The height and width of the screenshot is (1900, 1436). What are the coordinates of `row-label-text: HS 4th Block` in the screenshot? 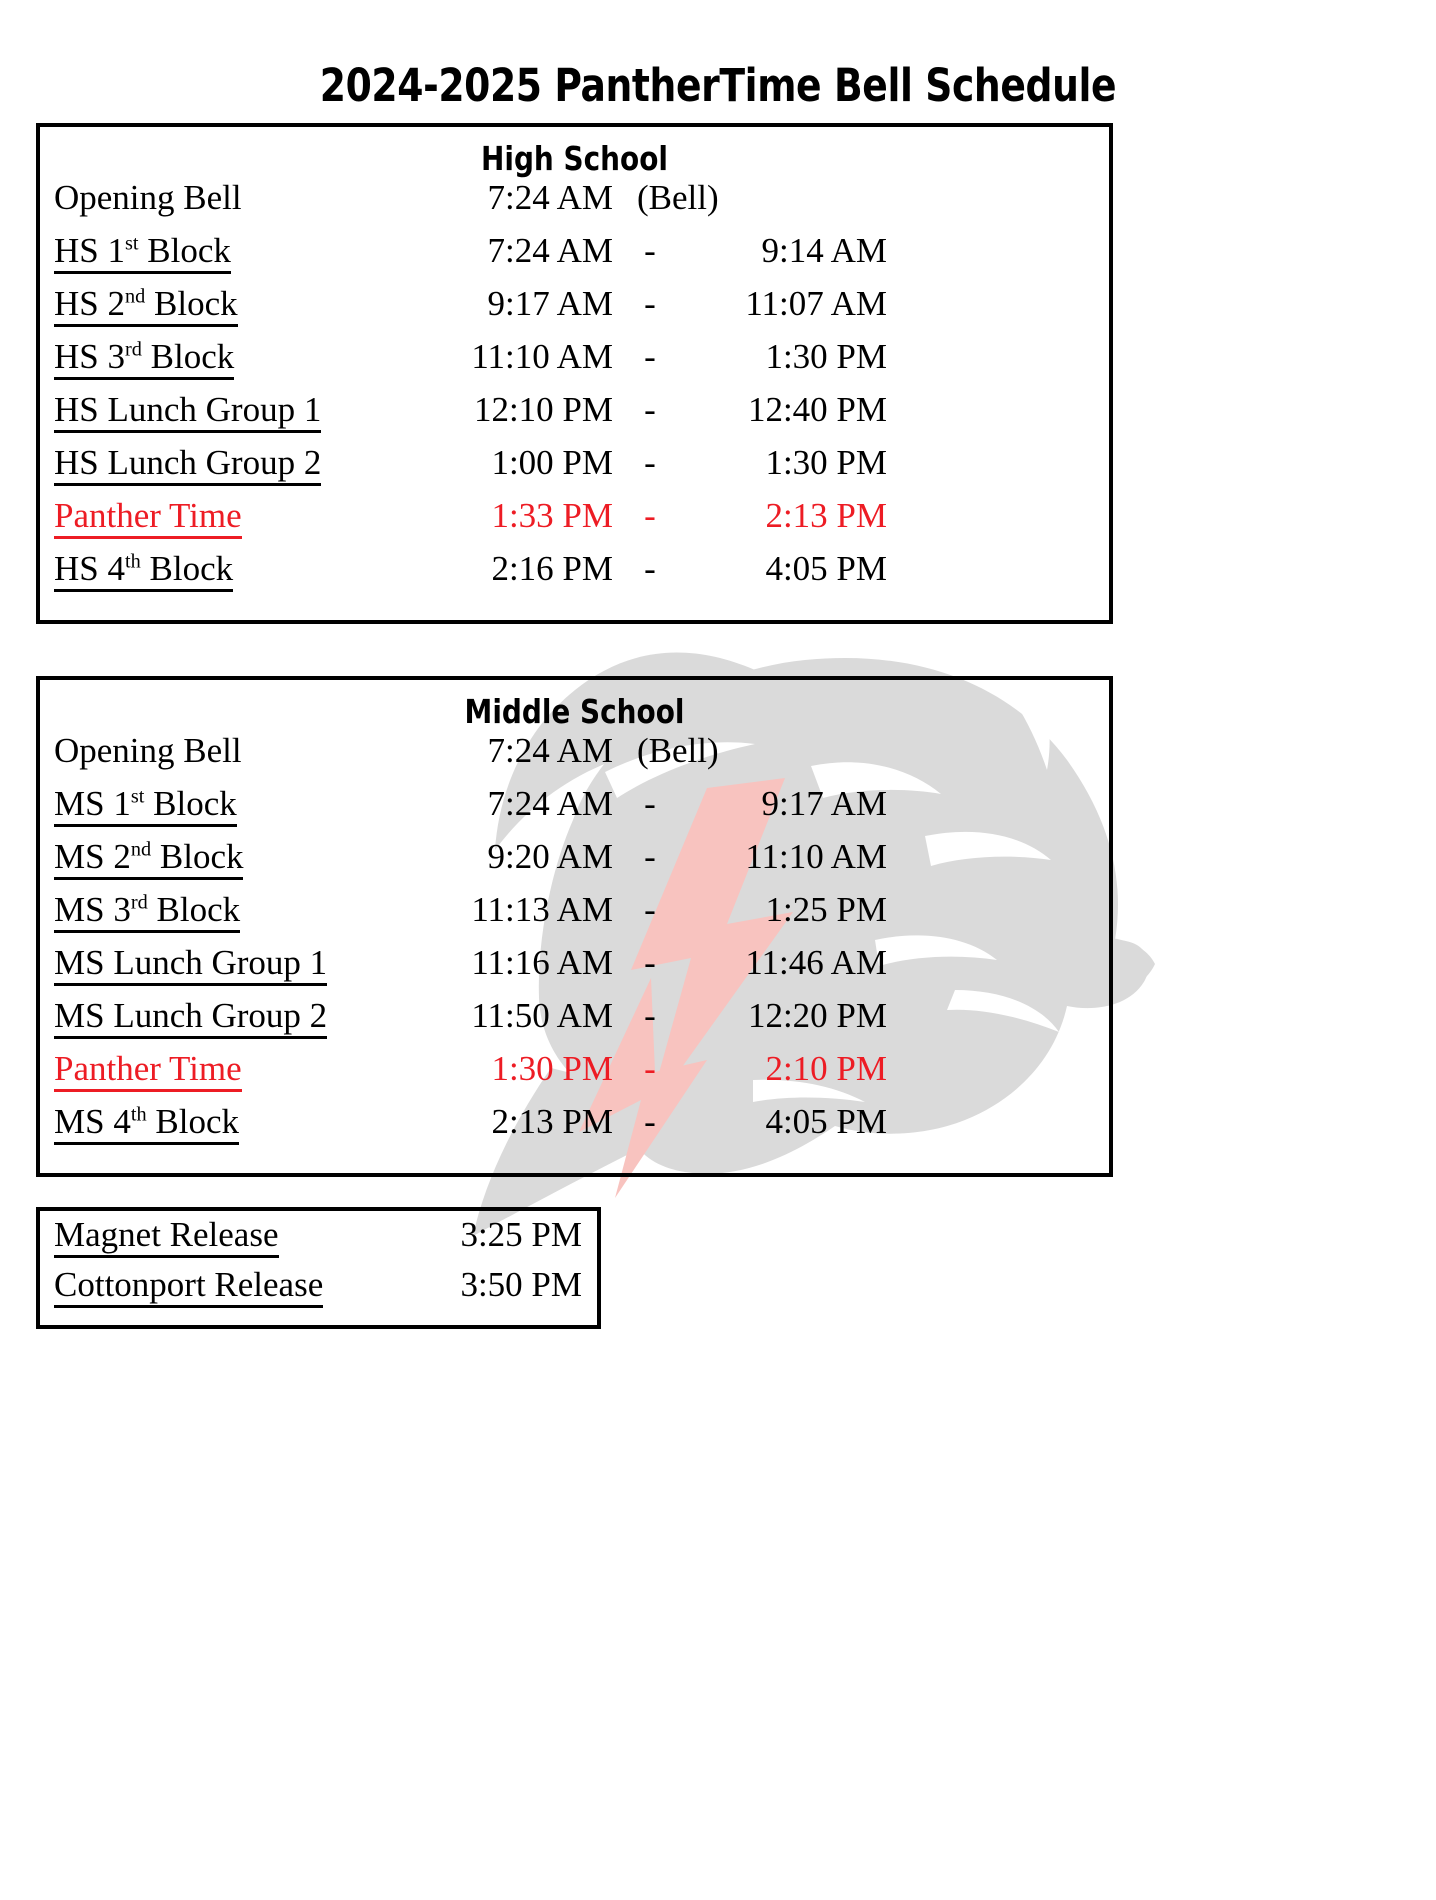 It's located at (144, 571).